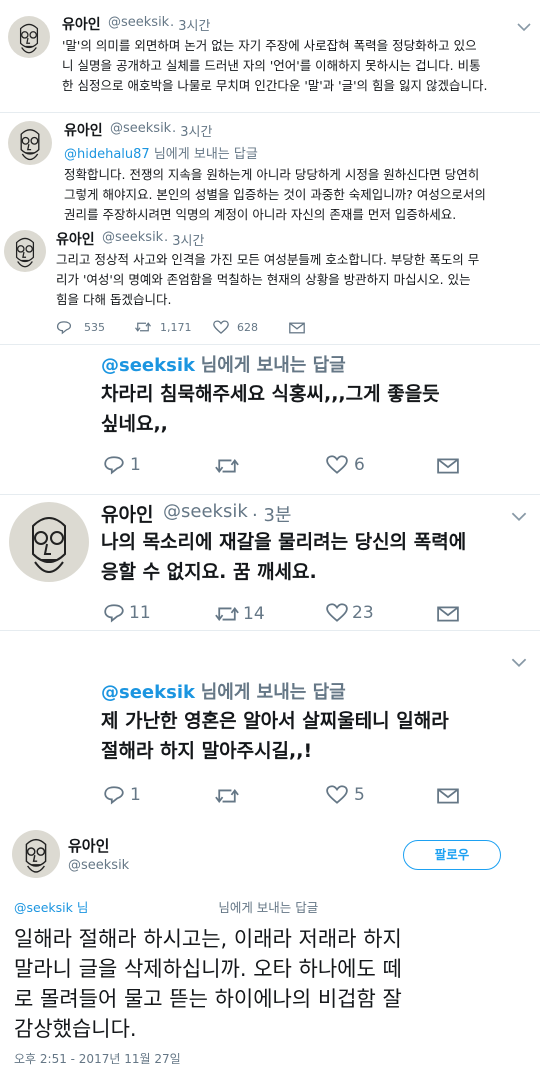 Image resolution: width=540 pixels, height=1080 pixels. What do you see at coordinates (176, 327) in the screenshot?
I see `retweet-count: 1,171` at bounding box center [176, 327].